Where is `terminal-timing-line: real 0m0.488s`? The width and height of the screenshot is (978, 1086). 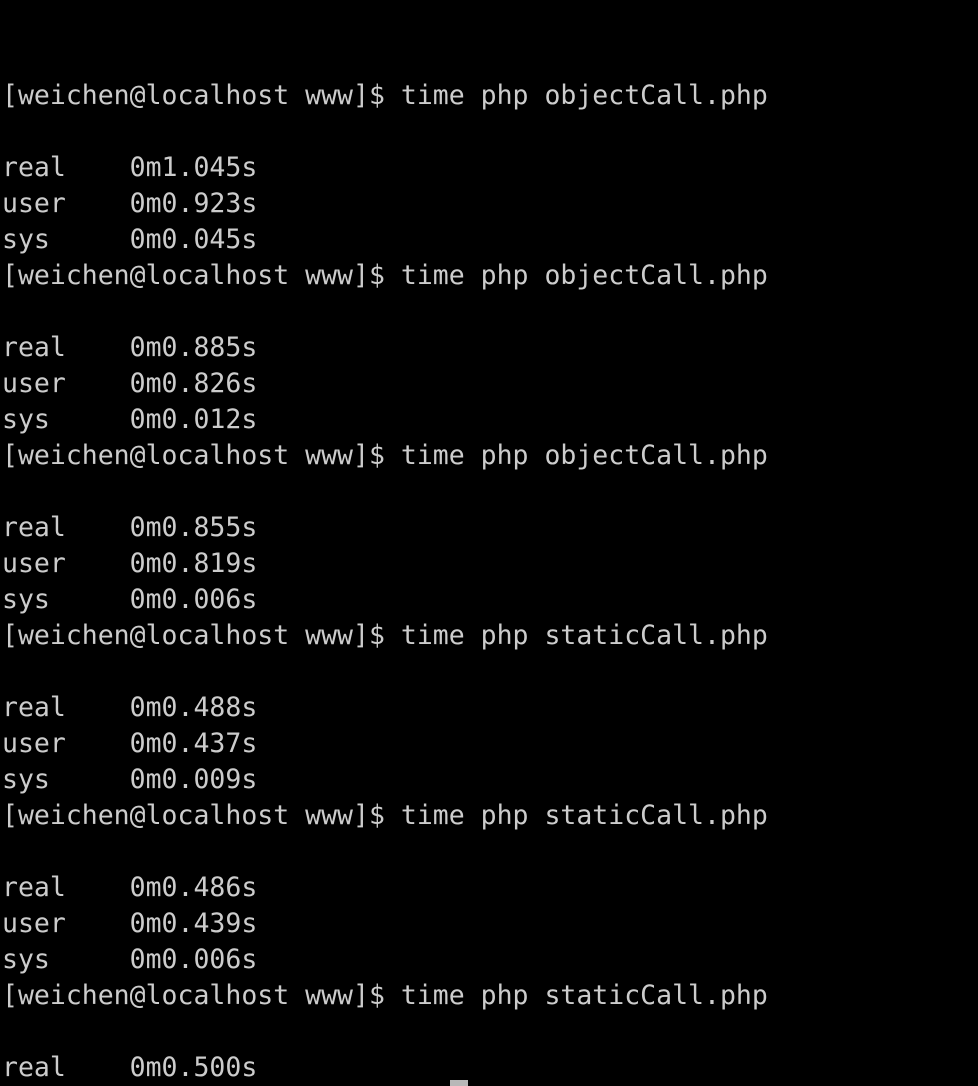 terminal-timing-line: real 0m0.488s is located at coordinates (490, 708).